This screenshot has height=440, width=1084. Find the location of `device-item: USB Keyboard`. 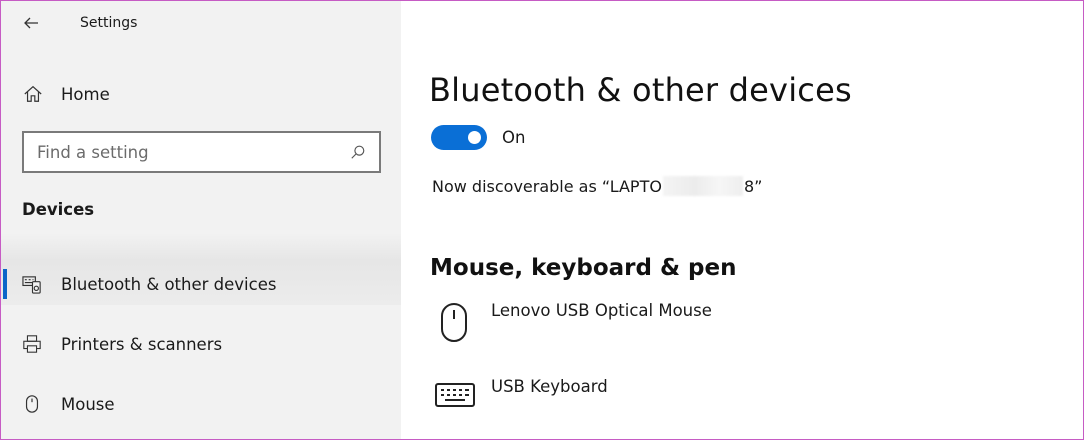

device-item: USB Keyboard is located at coordinates (520, 400).